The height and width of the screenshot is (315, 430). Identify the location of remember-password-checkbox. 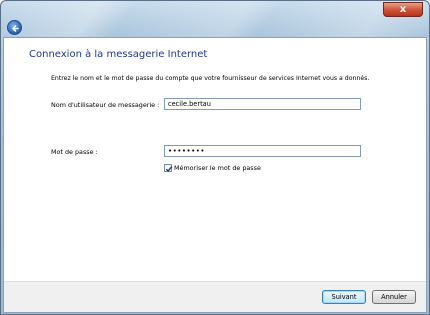
(168, 168).